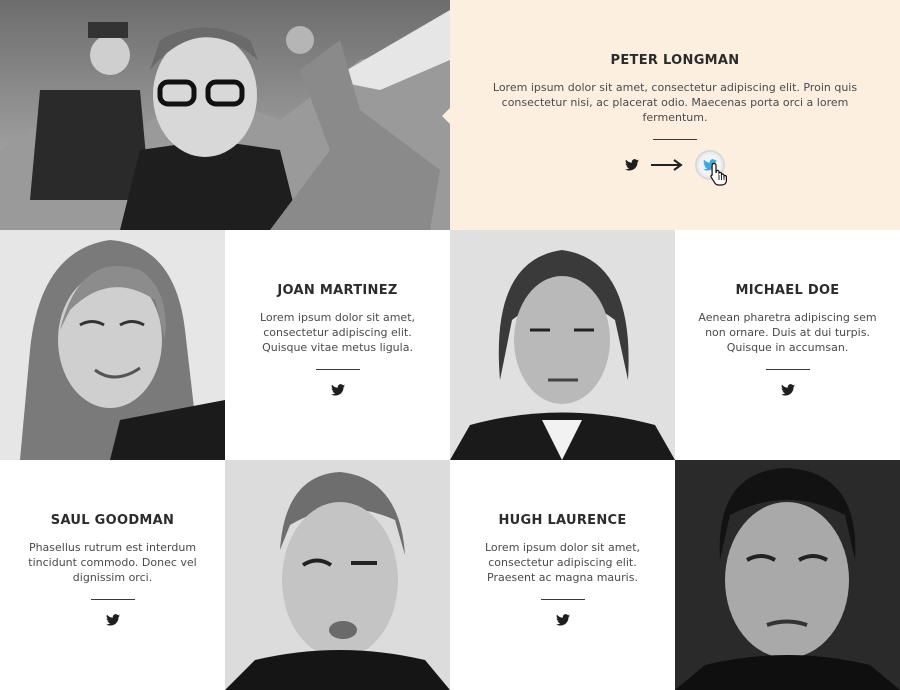  Describe the element at coordinates (675, 60) in the screenshot. I see `member-name: PETER LONGMAN` at that location.